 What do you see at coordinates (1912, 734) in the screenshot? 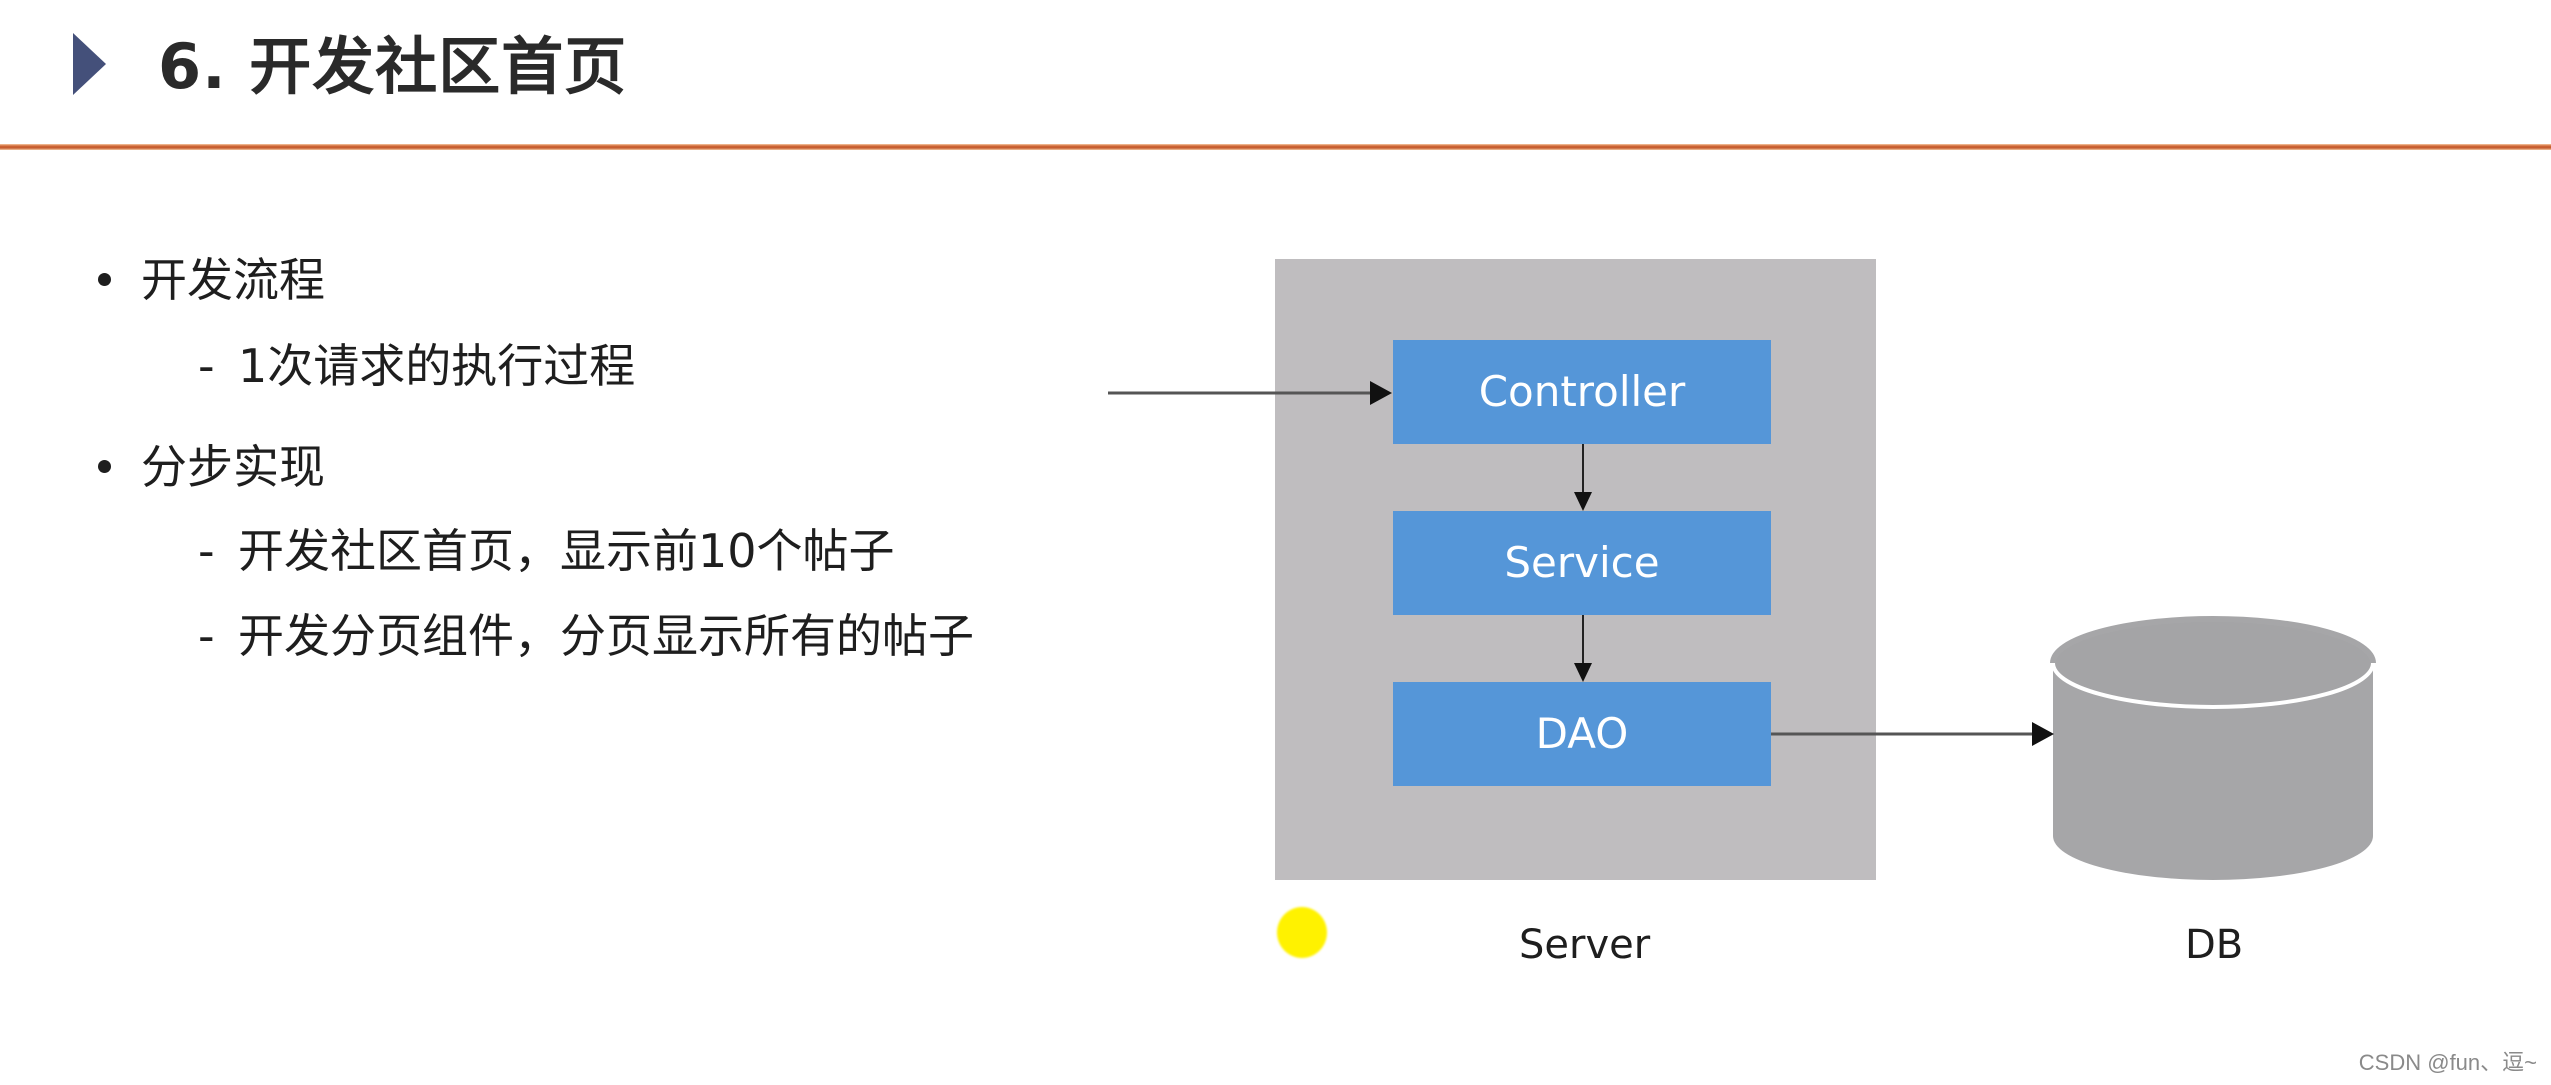
I see `dao-to-db-arrow` at bounding box center [1912, 734].